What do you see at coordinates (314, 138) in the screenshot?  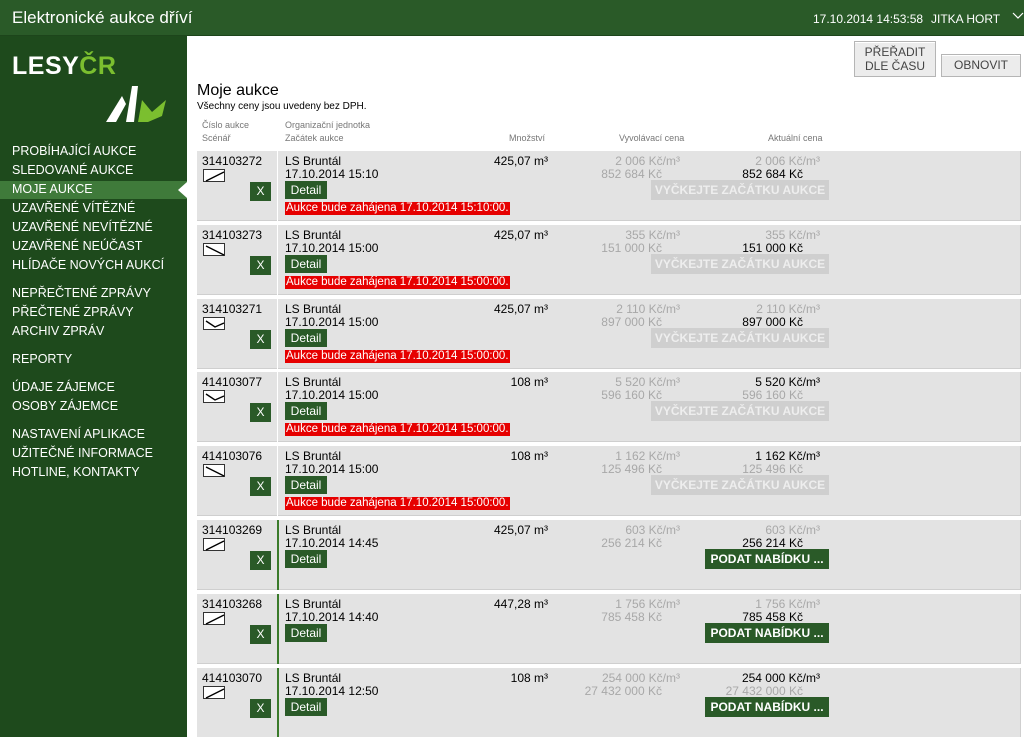 I see `col-header-start: Začátek aukce` at bounding box center [314, 138].